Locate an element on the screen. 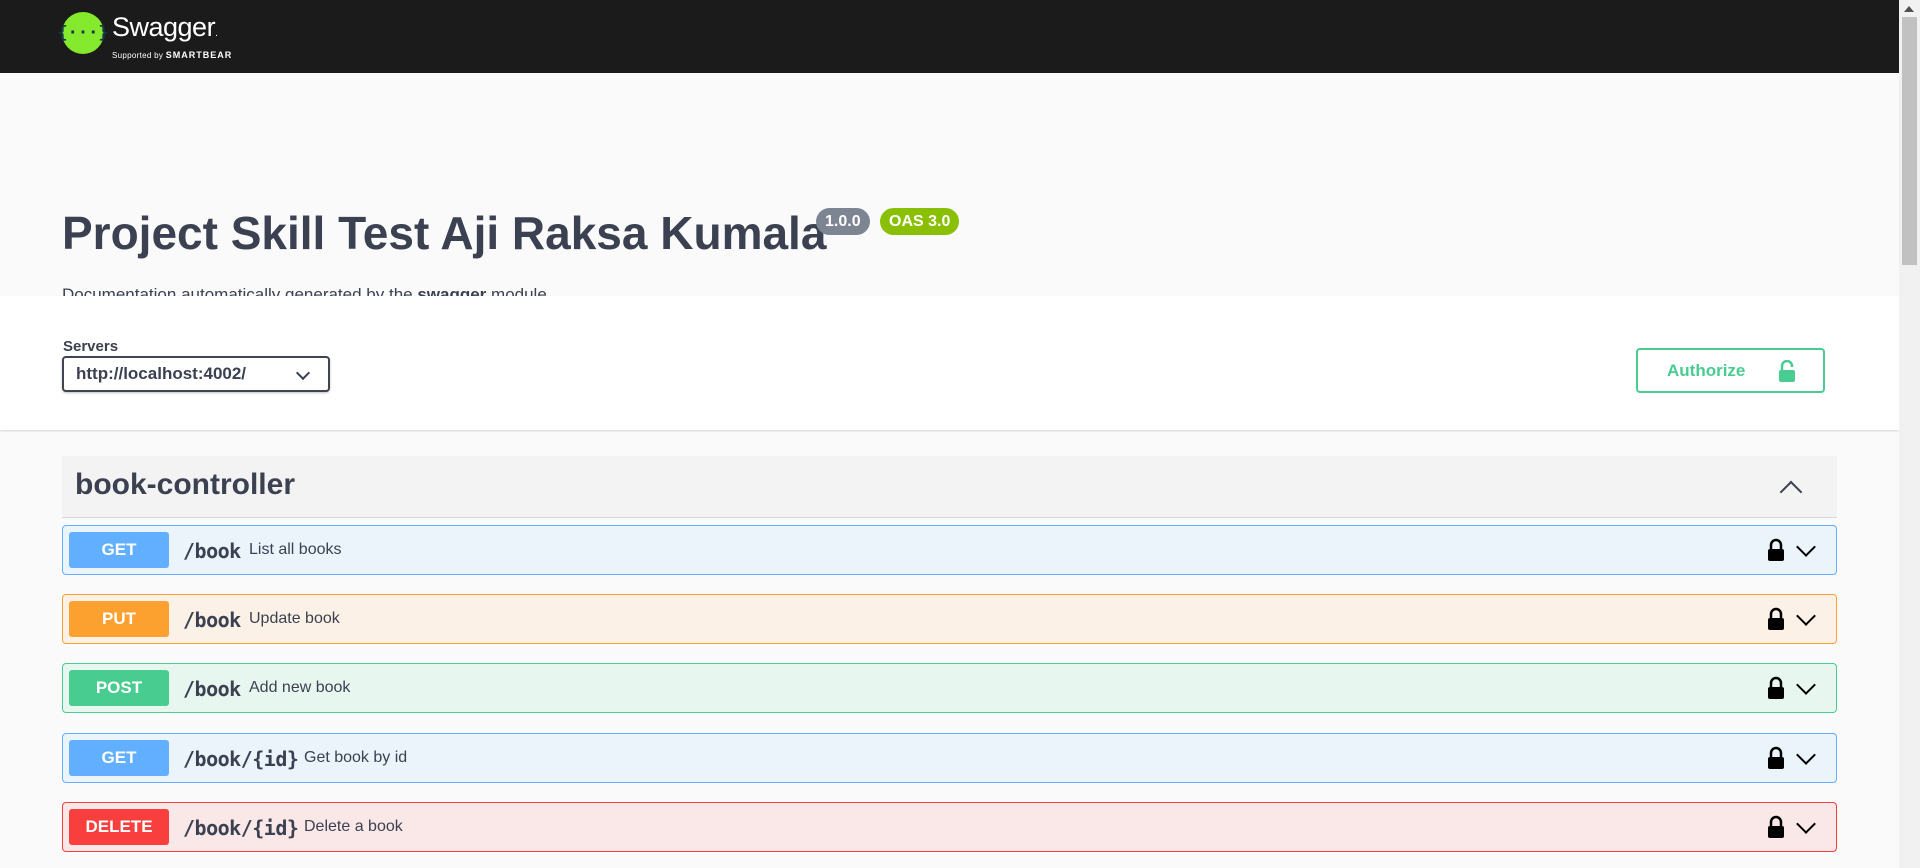 The image size is (1920, 868). operation-put-book: PUT /book Update book is located at coordinates (949, 619).